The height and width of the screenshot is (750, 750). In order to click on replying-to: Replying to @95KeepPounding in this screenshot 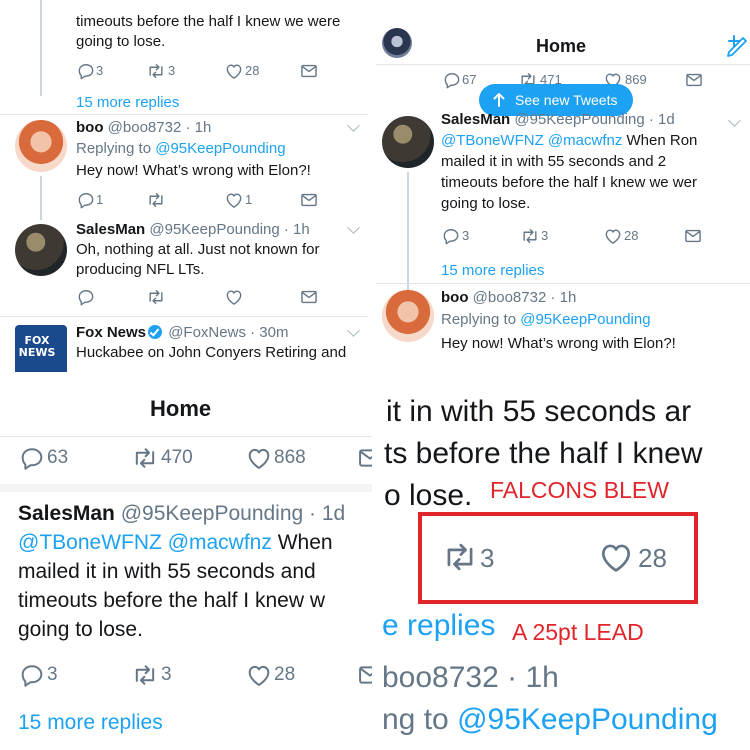, I will do `click(546, 320)`.